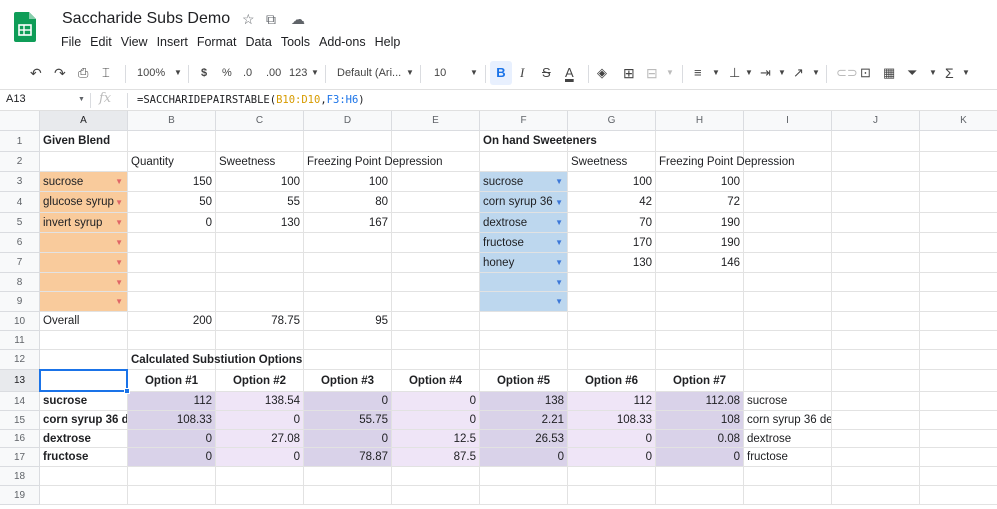 The image size is (997, 509). I want to click on row-header-13: 13, so click(20, 381).